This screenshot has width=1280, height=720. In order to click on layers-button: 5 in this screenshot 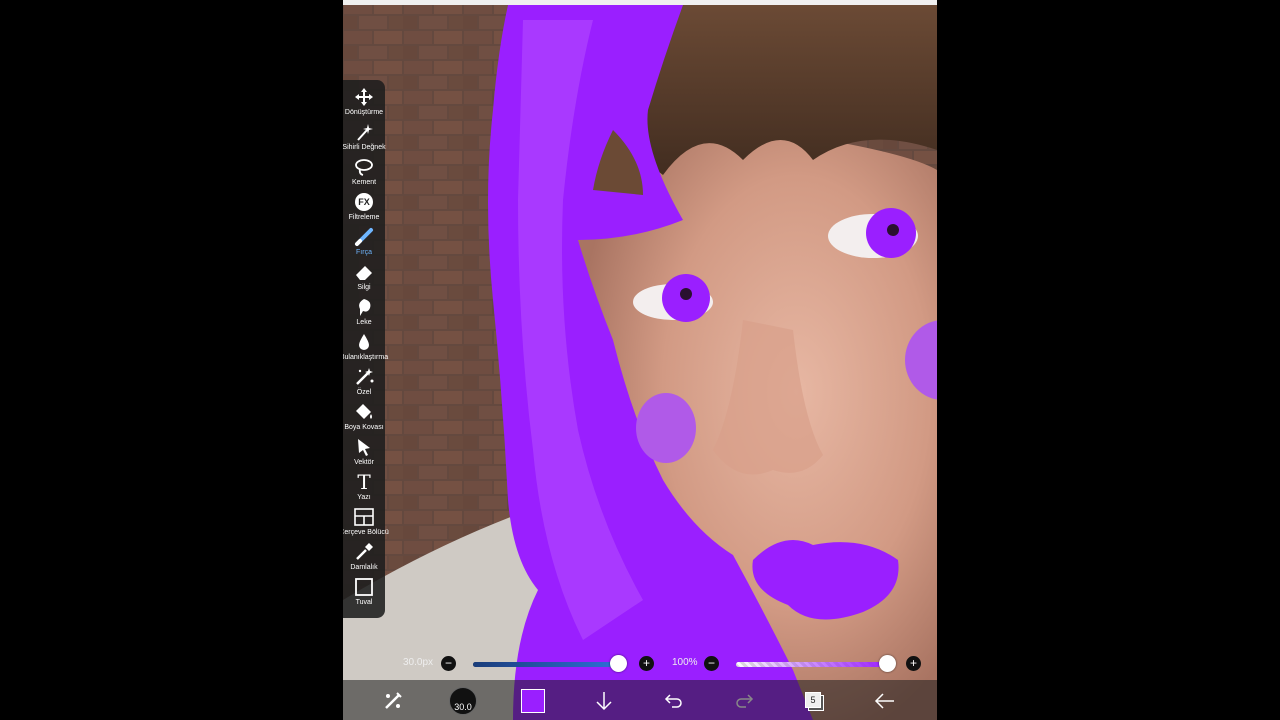, I will do `click(814, 701)`.